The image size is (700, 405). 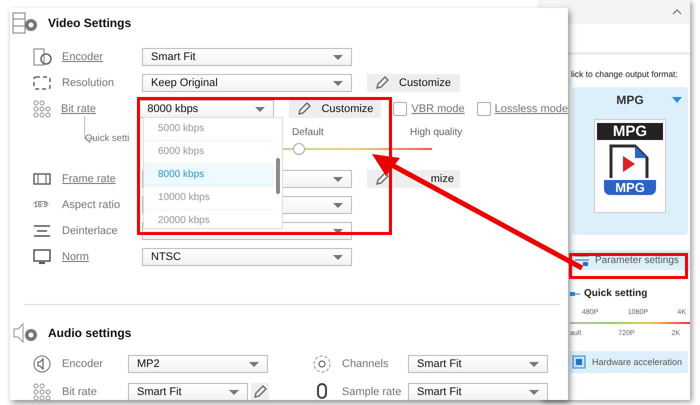 What do you see at coordinates (102, 257) in the screenshot?
I see `setting-link: Norm` at bounding box center [102, 257].